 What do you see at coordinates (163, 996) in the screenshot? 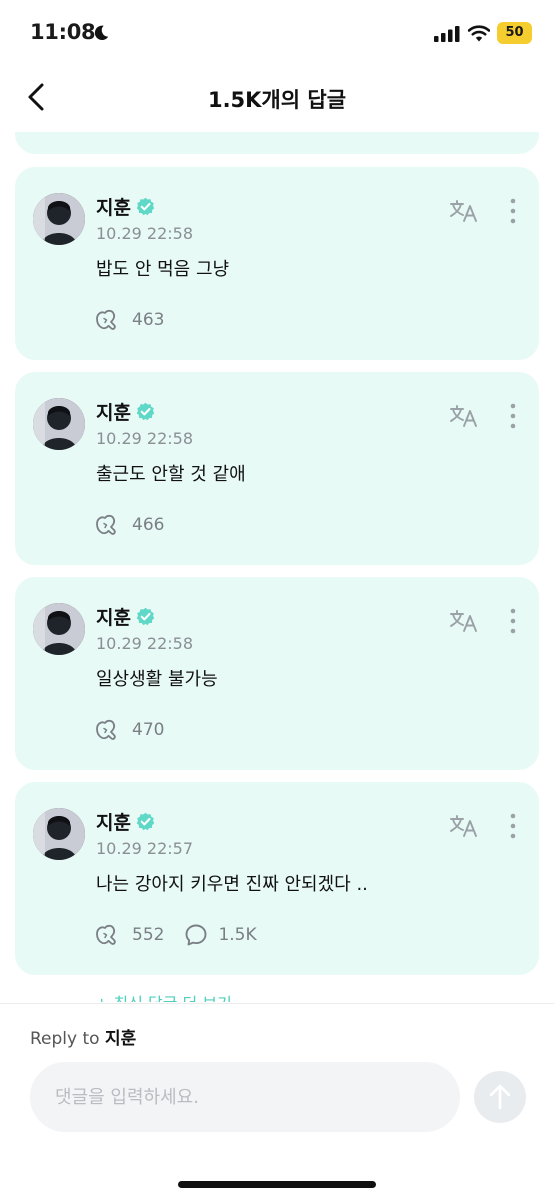
I see `more-replies-link: + 최신 답글 더 보기` at bounding box center [163, 996].